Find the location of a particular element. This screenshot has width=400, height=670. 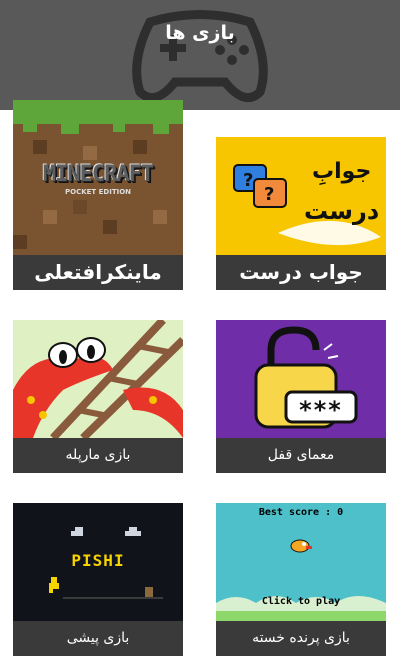

game-card-snakes-ladders: بازی مارپله is located at coordinates (98, 396).